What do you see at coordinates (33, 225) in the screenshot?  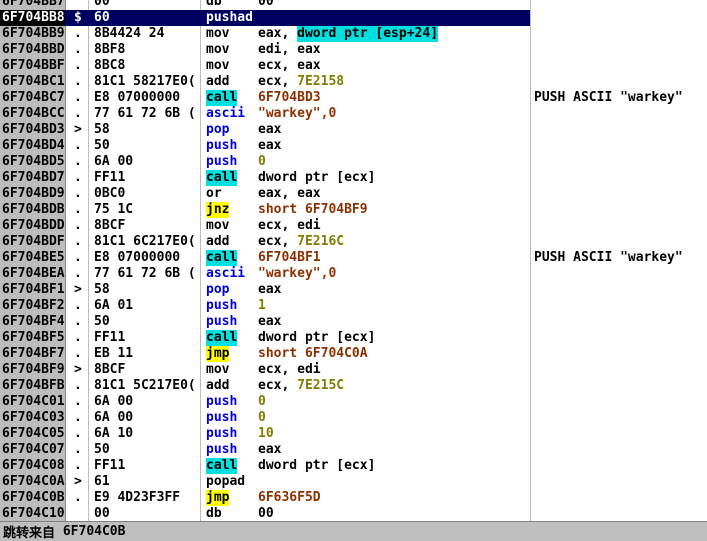 I see `address-cell: 6F704BDD` at bounding box center [33, 225].